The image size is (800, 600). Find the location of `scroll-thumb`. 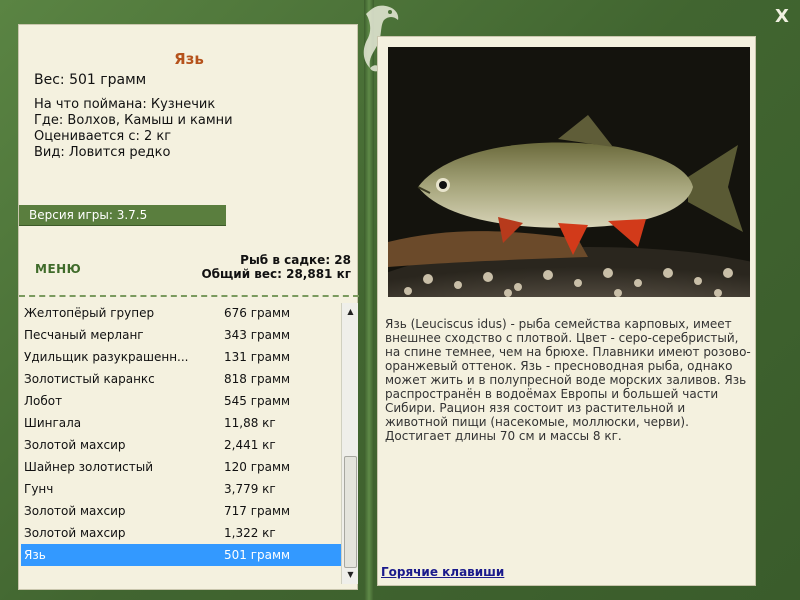

scroll-thumb is located at coordinates (350, 512).